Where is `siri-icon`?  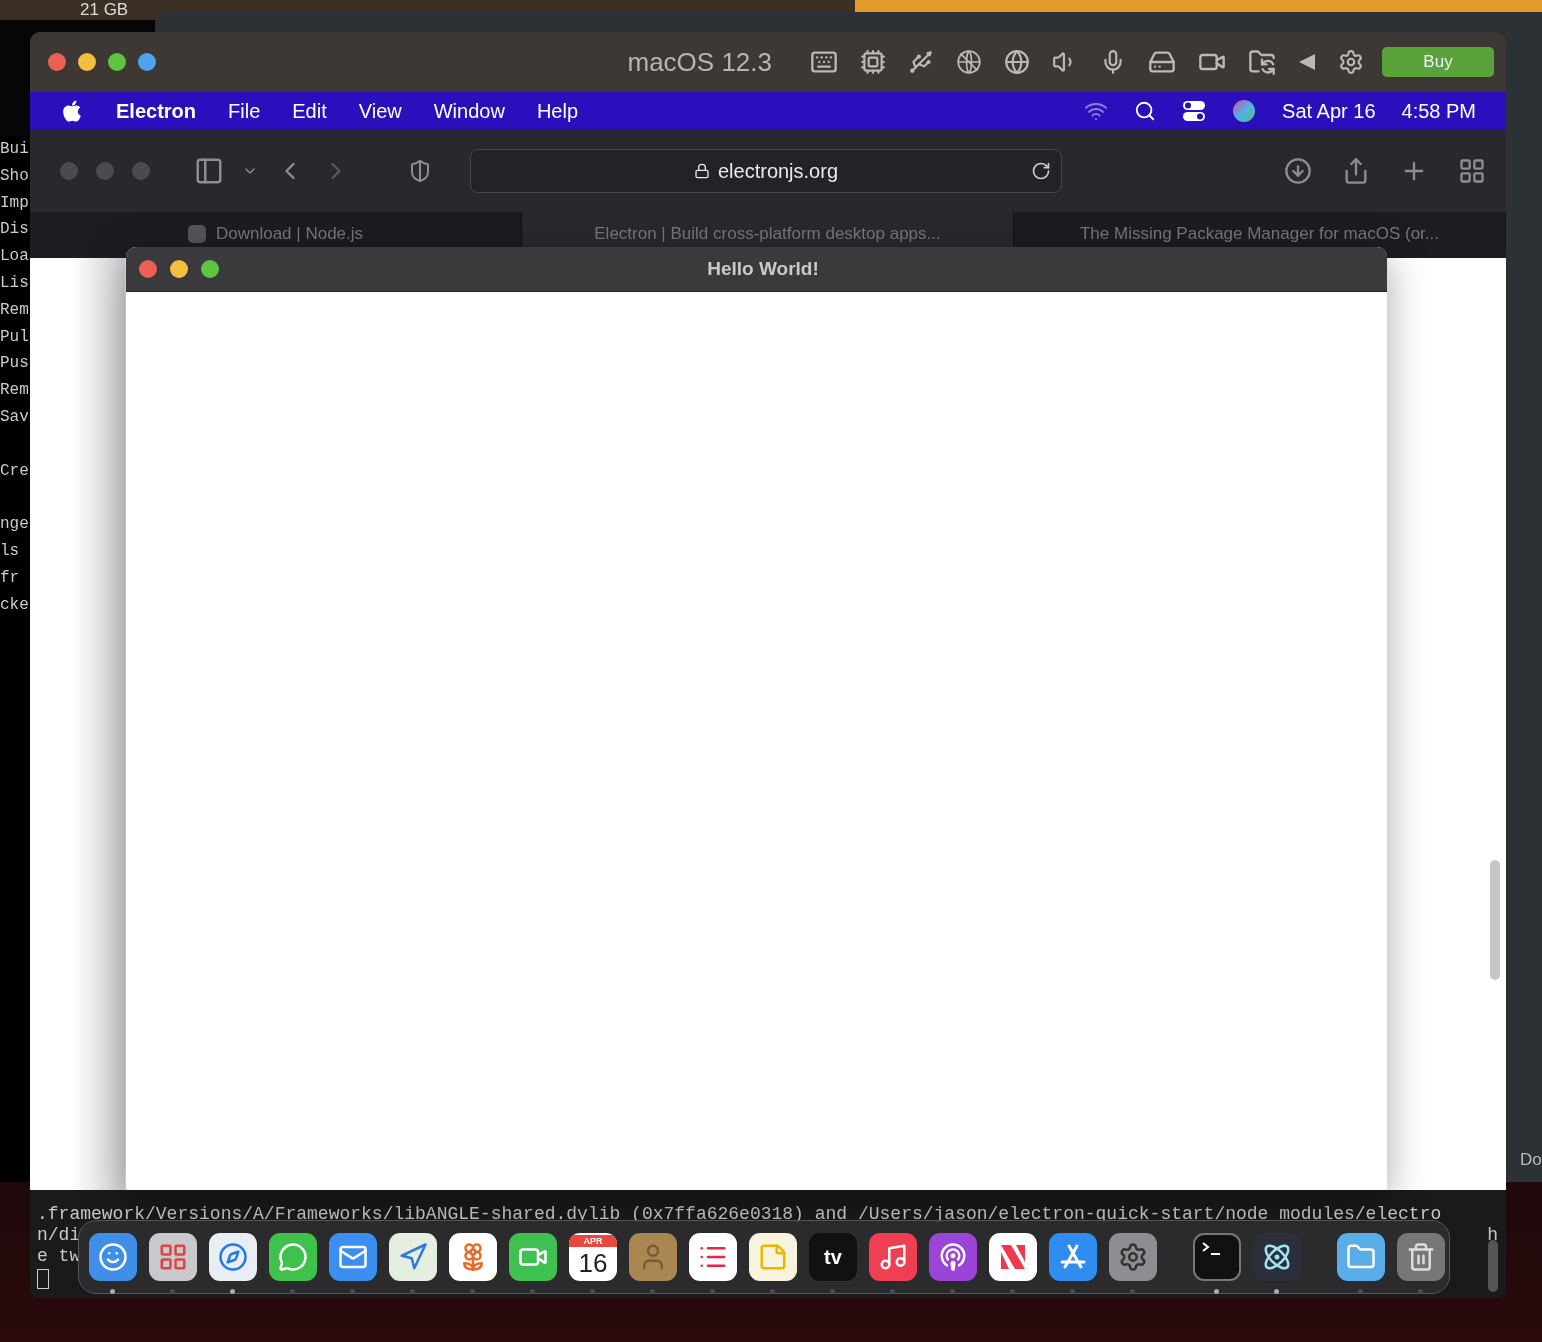 siri-icon is located at coordinates (1244, 111).